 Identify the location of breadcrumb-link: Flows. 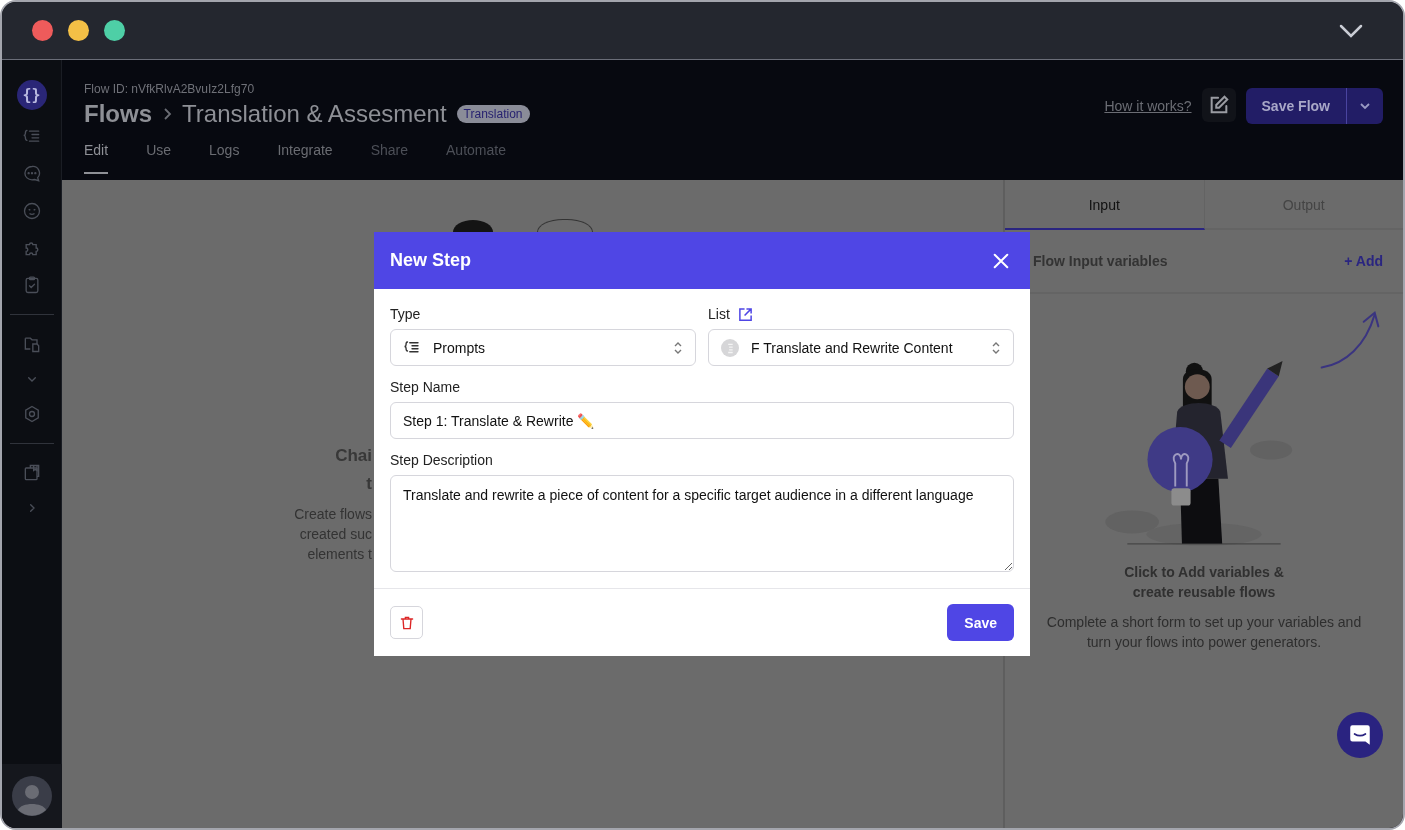
(118, 114).